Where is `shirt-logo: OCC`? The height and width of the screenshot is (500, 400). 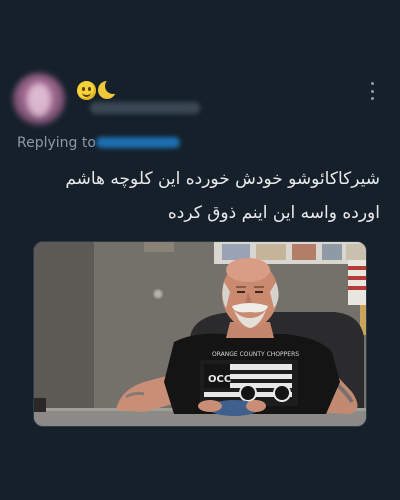
shirt-logo: OCC is located at coordinates (219, 379).